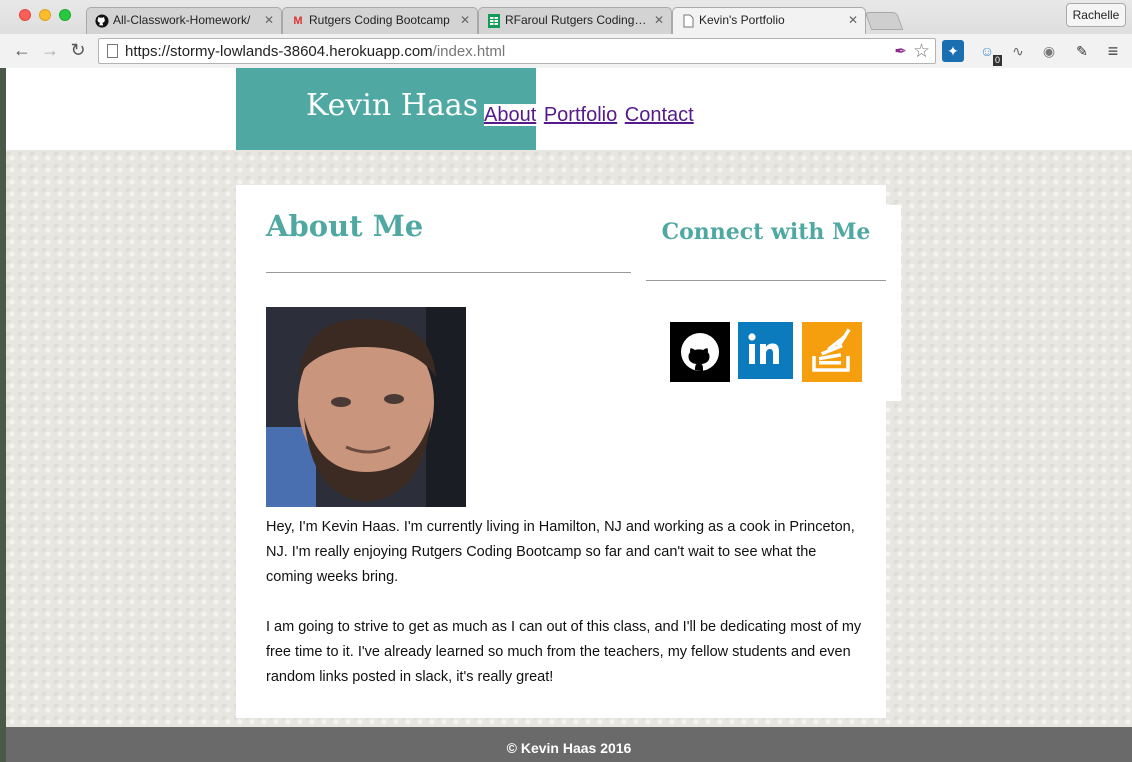 The width and height of the screenshot is (1132, 762). I want to click on main-nav: About Portfolio Contact, so click(590, 115).